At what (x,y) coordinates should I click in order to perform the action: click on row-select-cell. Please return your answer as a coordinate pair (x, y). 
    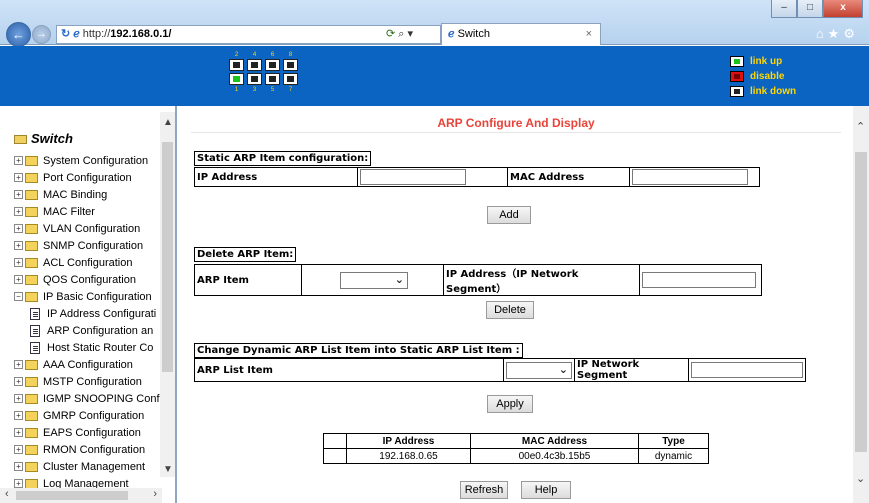
    Looking at the image, I should click on (335, 456).